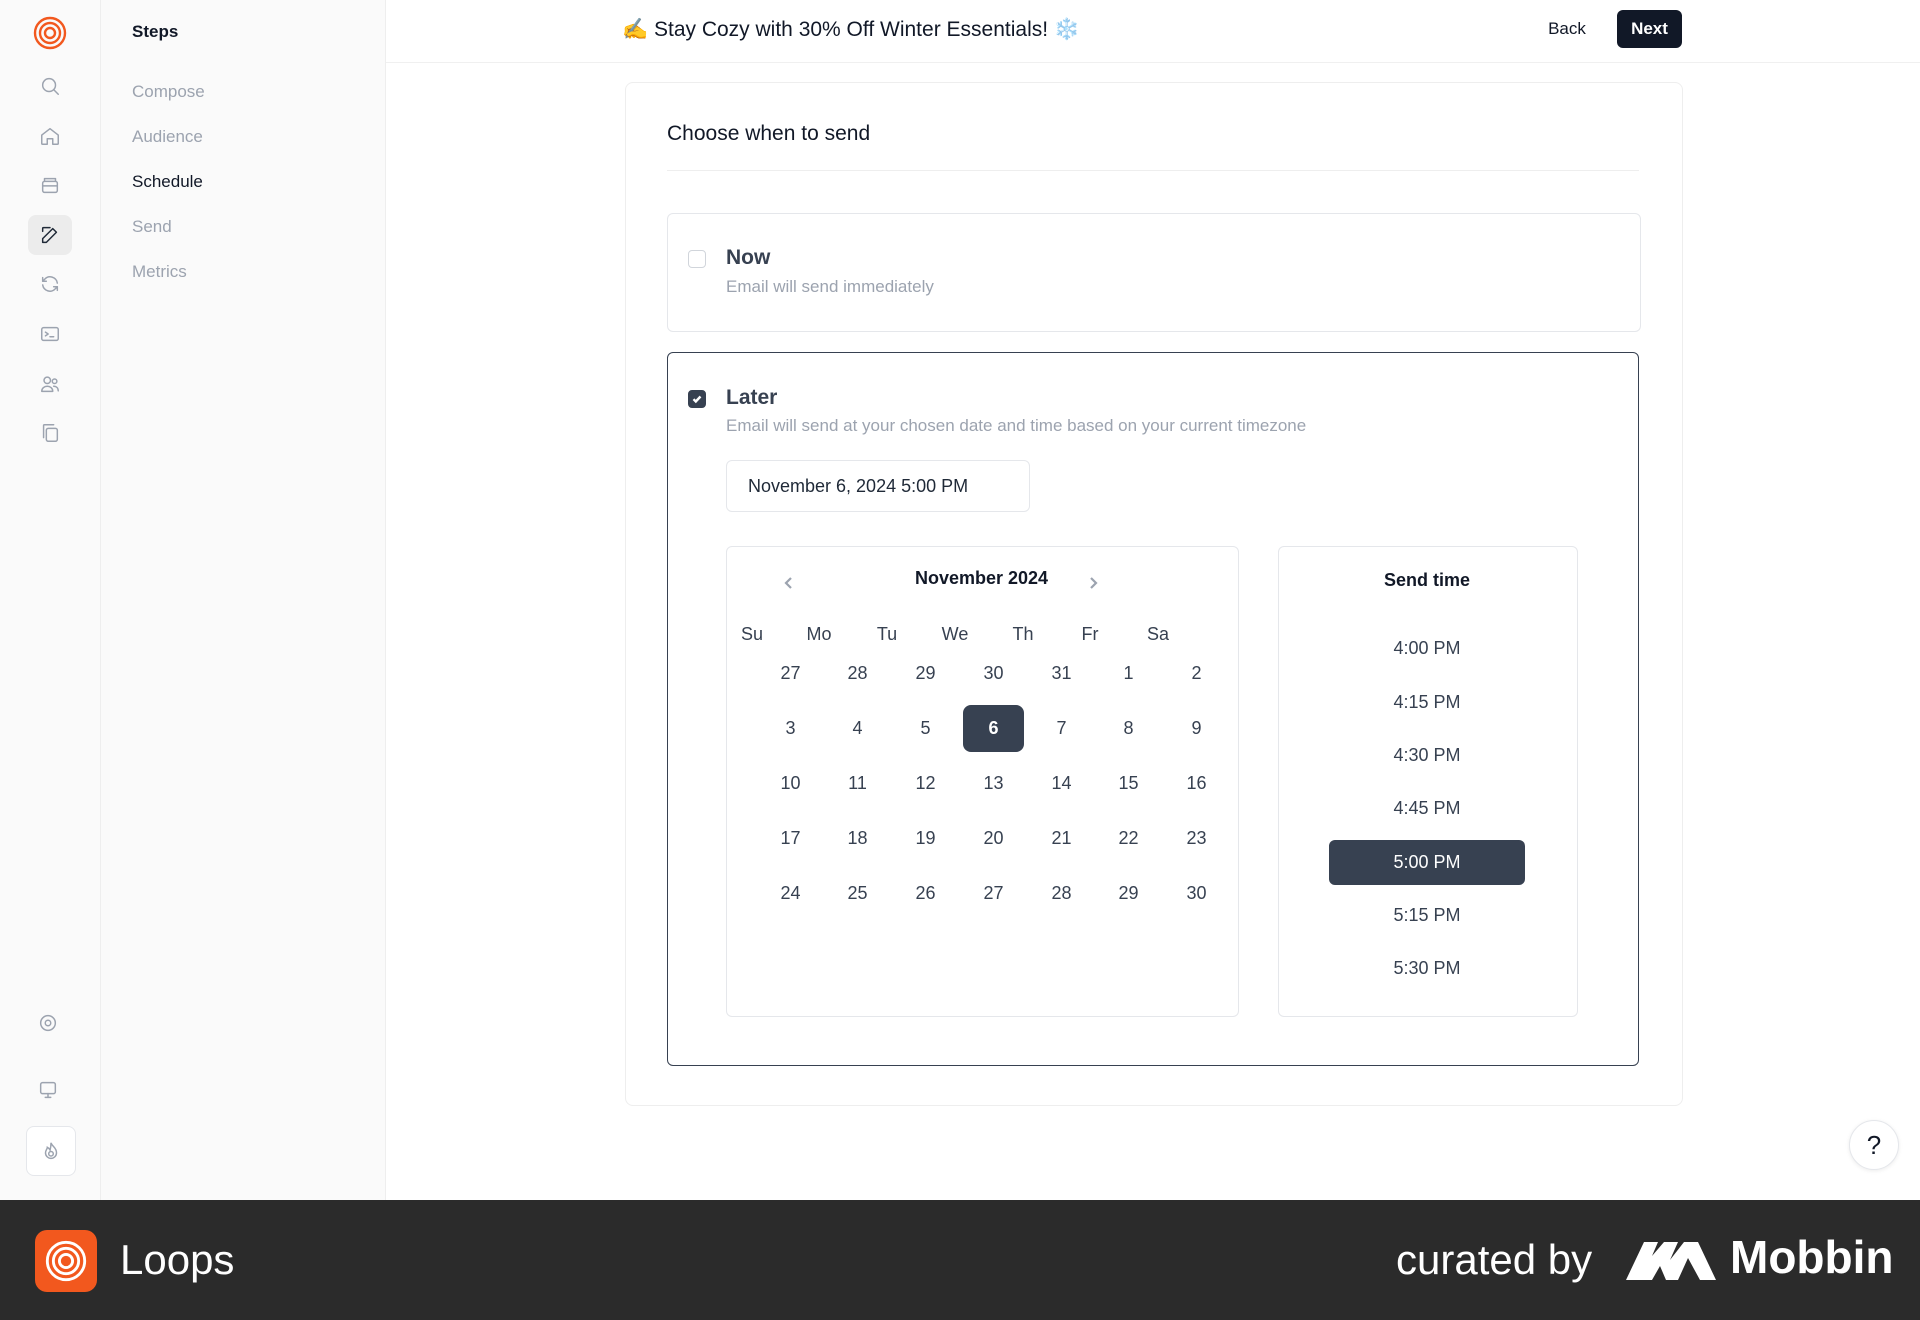  I want to click on divider, so click(1153, 170).